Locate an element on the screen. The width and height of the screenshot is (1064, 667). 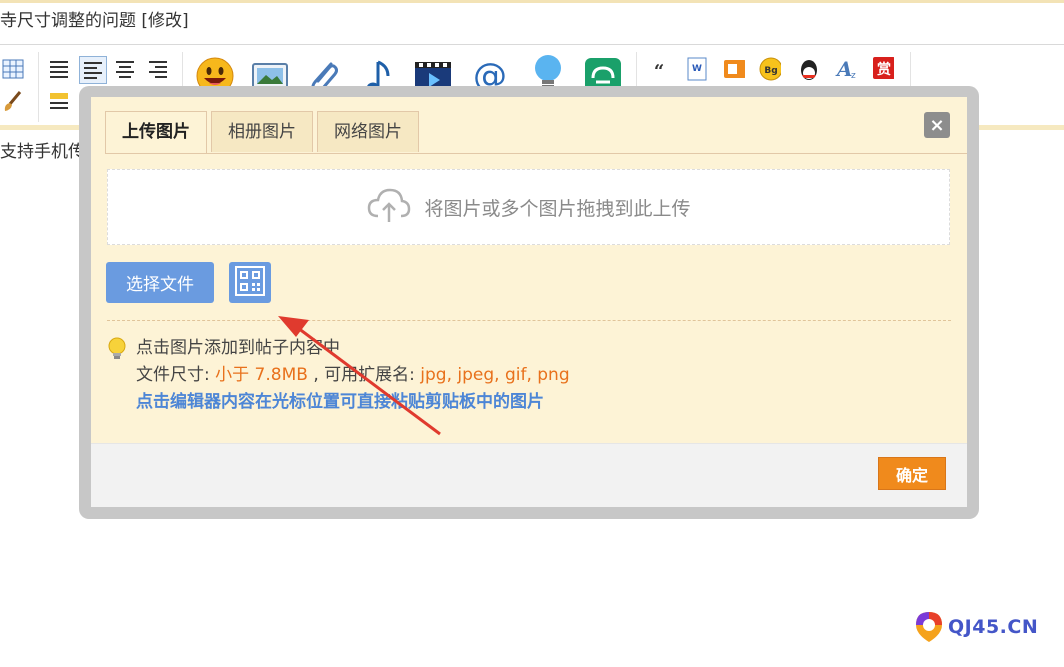
logo-pin-icon is located at coordinates (929, 627).